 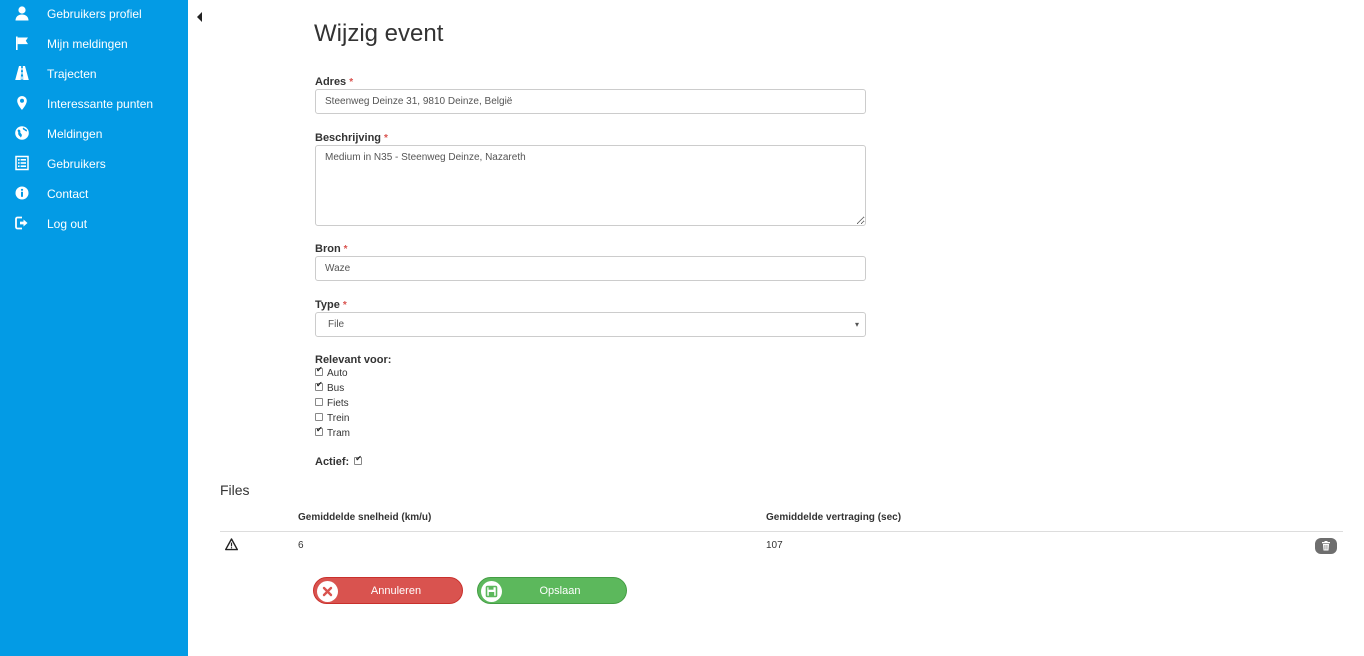 What do you see at coordinates (334, 82) in the screenshot?
I see `address-label: Adres *` at bounding box center [334, 82].